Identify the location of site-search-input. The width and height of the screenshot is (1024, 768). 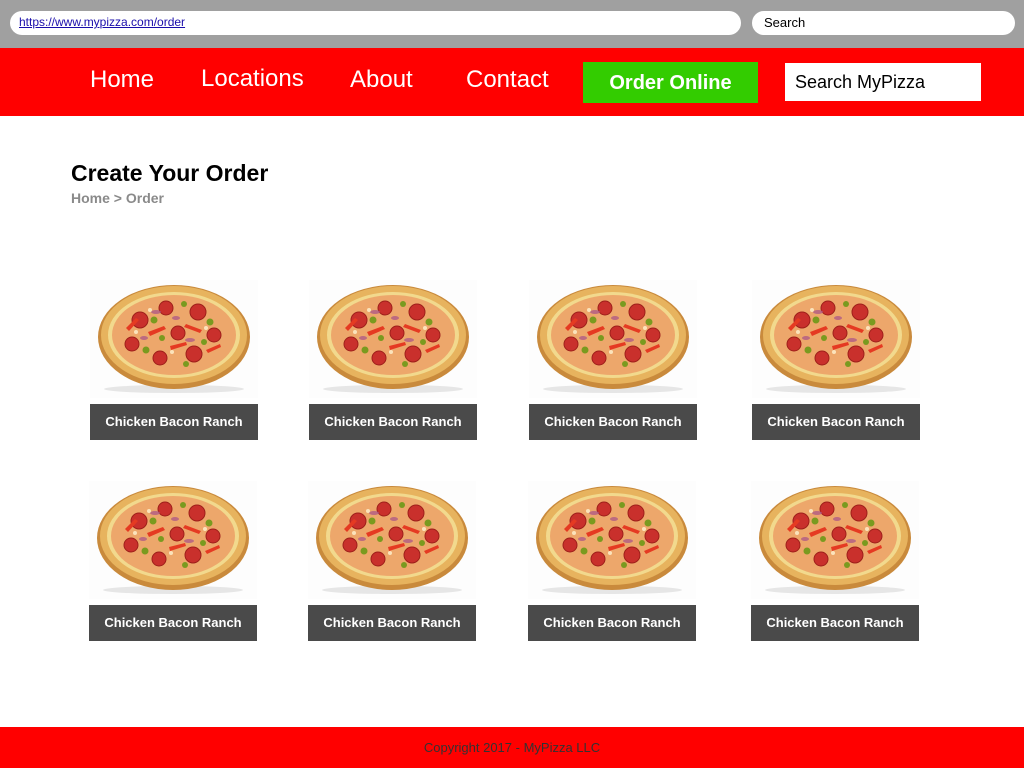
(883, 82).